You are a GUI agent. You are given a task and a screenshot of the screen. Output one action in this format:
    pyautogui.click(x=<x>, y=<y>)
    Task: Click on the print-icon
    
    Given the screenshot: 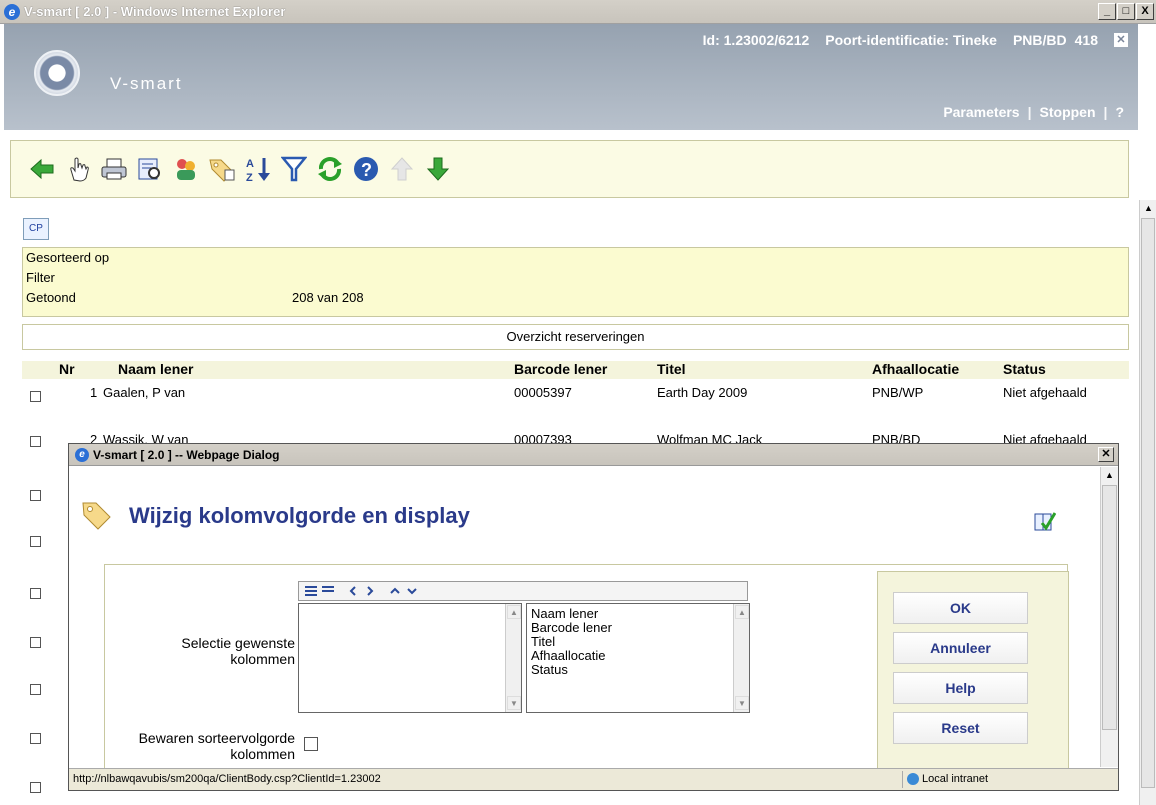 What is the action you would take?
    pyautogui.click(x=114, y=169)
    